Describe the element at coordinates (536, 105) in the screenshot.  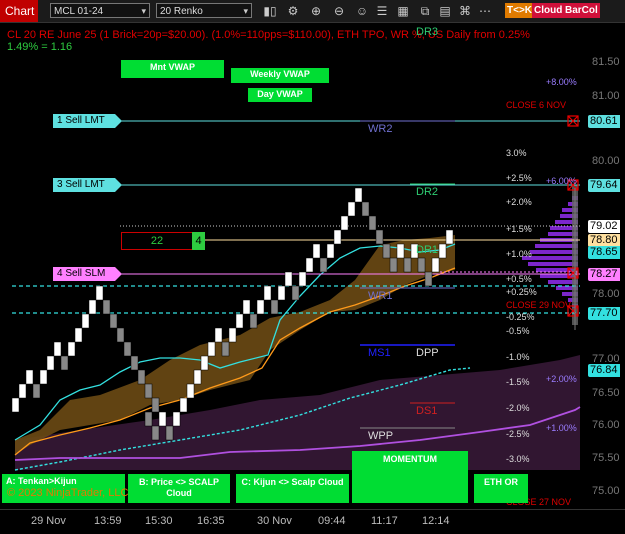
I see `close-label: CLOSE 6 NOV` at that location.